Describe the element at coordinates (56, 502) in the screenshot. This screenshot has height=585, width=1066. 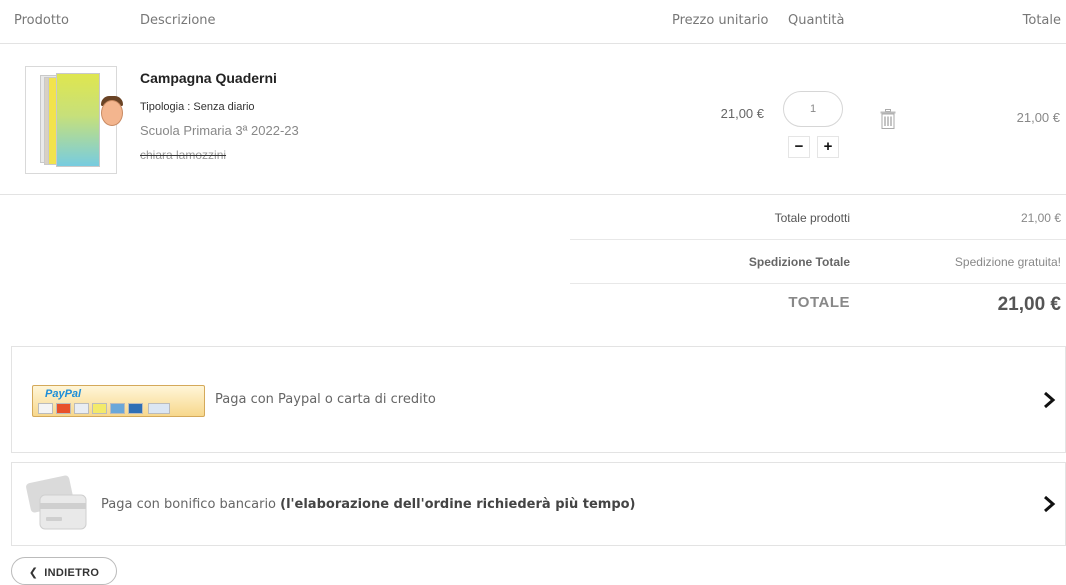
I see `bank-card-icon` at that location.